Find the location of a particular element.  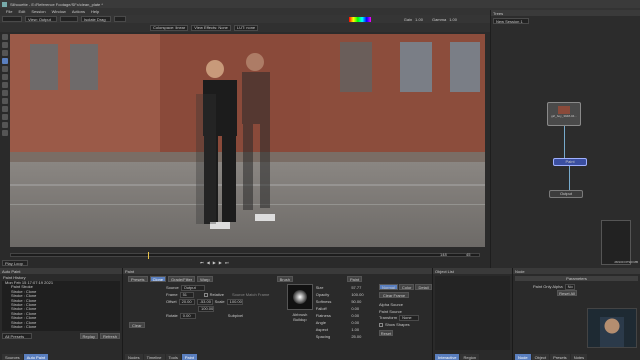

presets-button: Presets is located at coordinates (138, 279).